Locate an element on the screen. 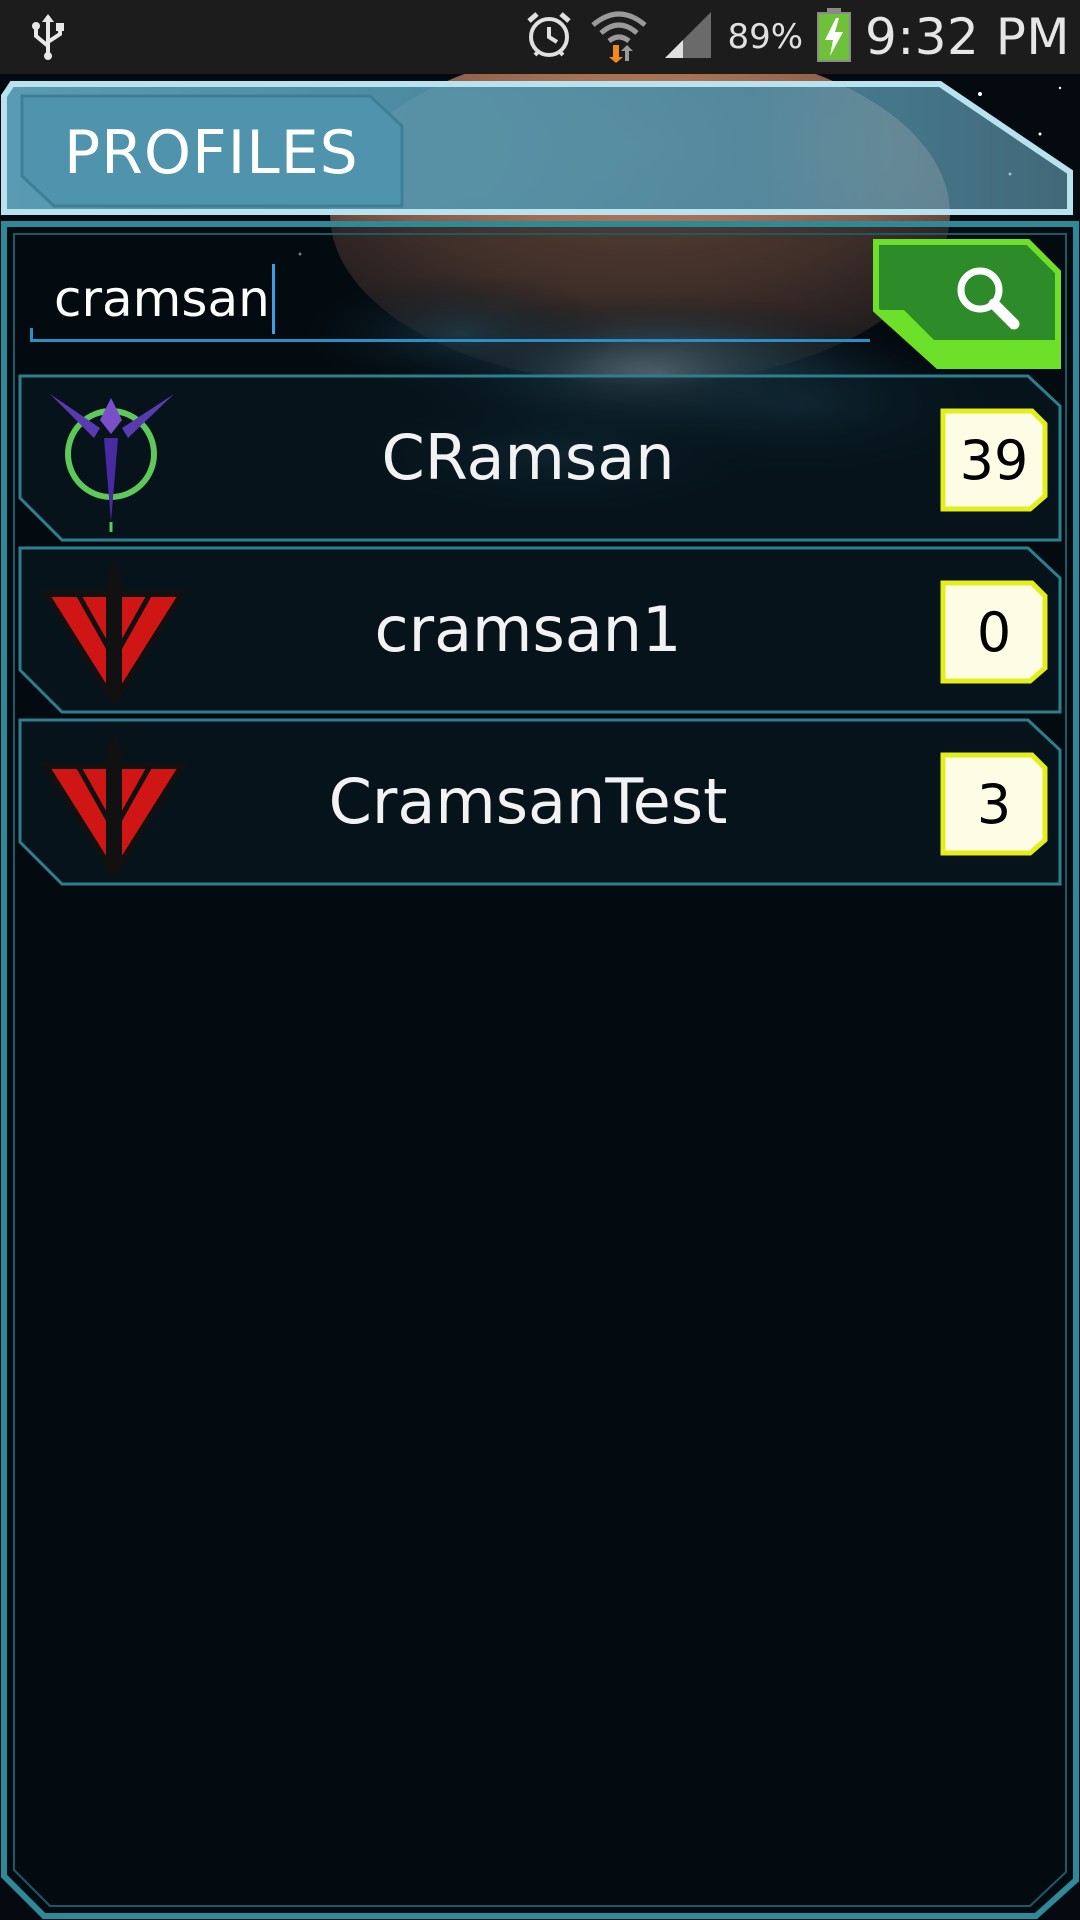 The image size is (1080, 1920). level-value: 0 is located at coordinates (994, 632).